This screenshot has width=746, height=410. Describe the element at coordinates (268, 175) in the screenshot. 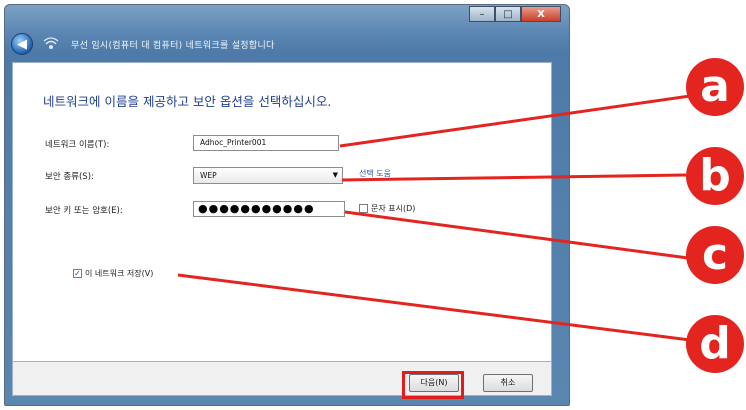

I see `security-type-select: WEP ▼` at that location.